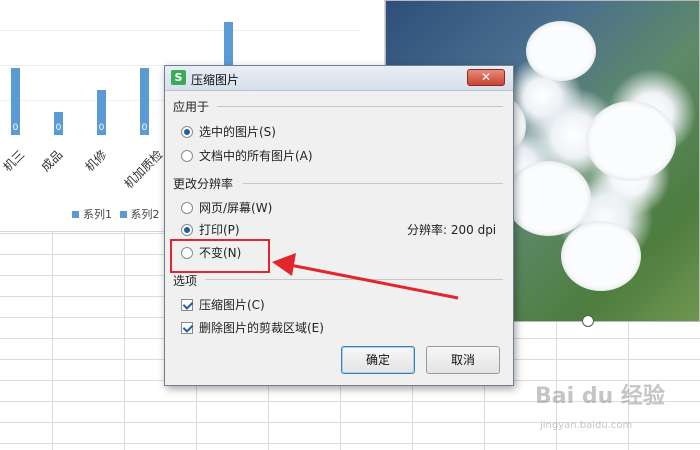  I want to click on annotation-arrow-icon, so click(365, 276).